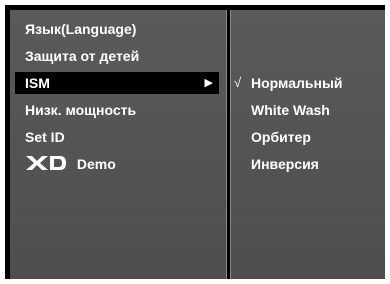  Describe the element at coordinates (81, 29) in the screenshot. I see `menu-item-label: Язык(Language)` at that location.